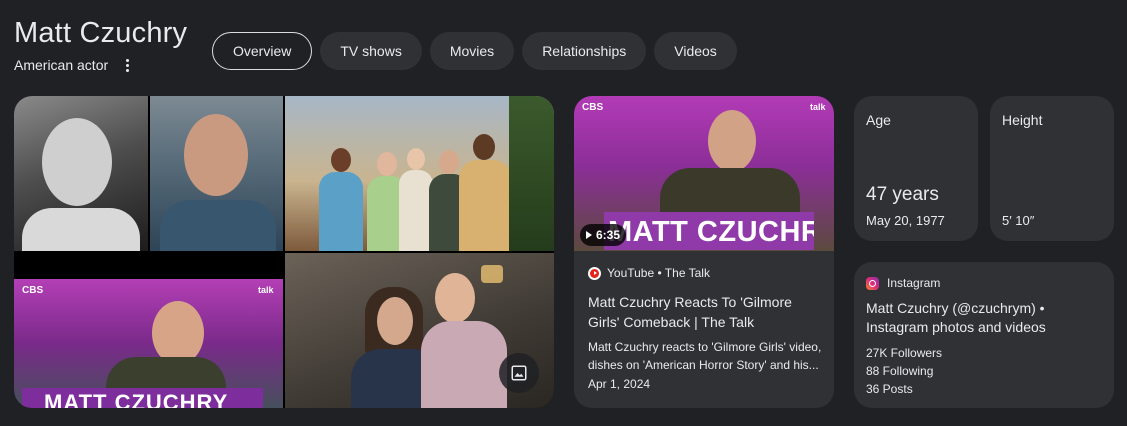 The image size is (1127, 426). I want to click on age-card: Age 47 years May 20, 1977, so click(916, 168).